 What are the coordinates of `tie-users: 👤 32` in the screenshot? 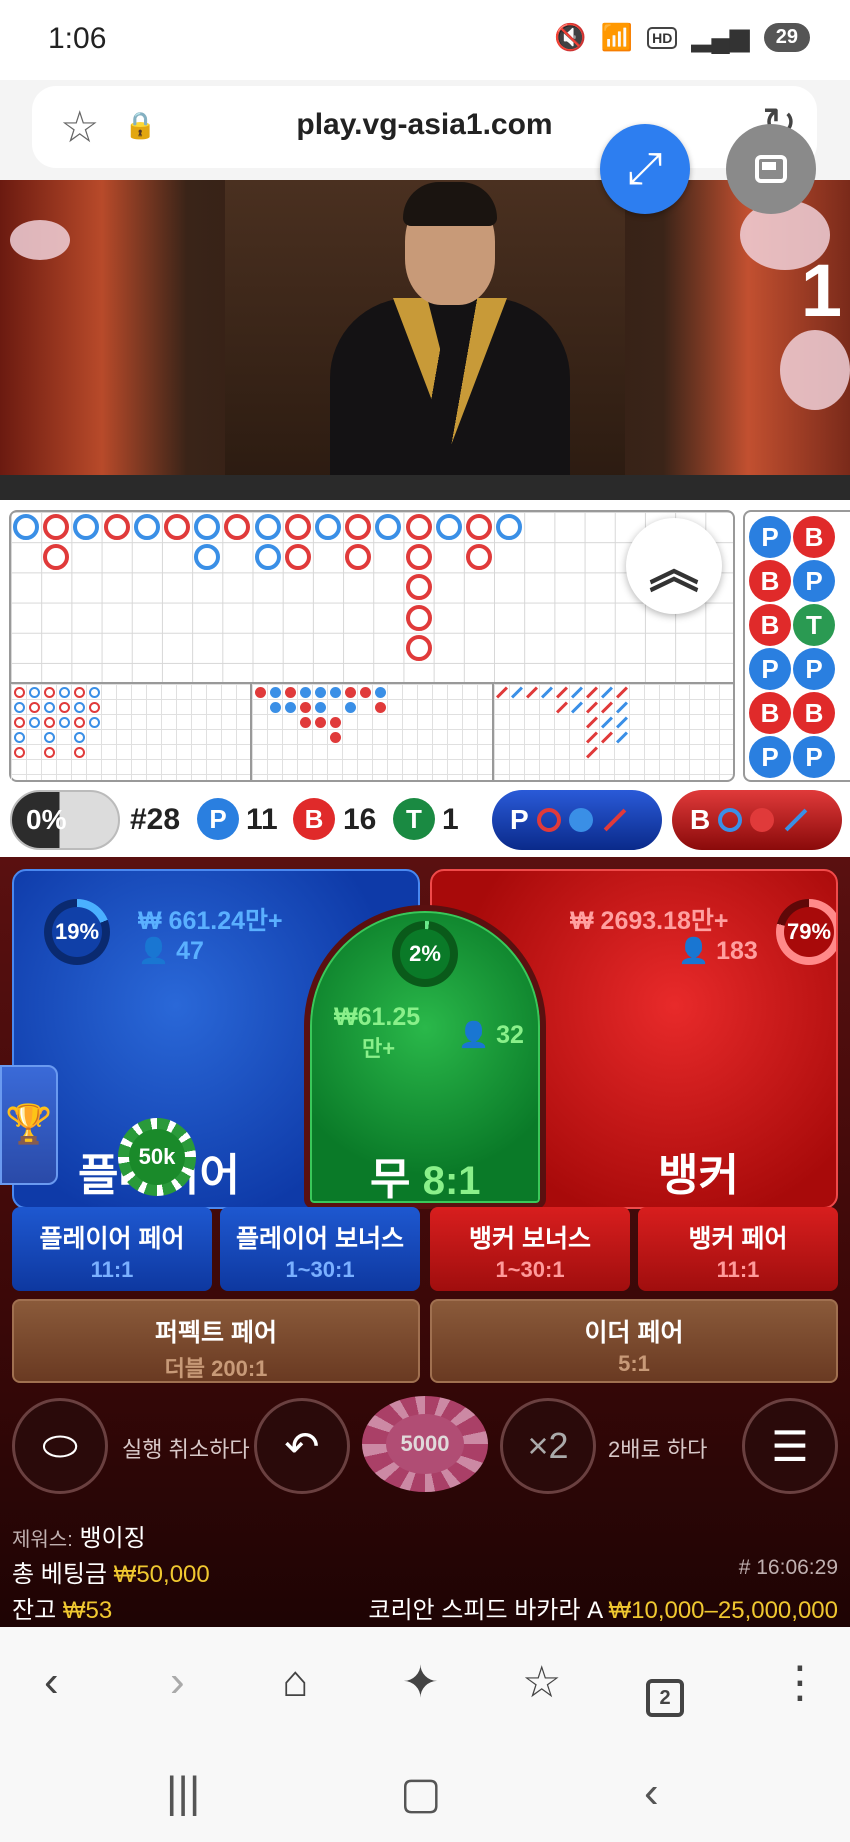 It's located at (491, 1035).